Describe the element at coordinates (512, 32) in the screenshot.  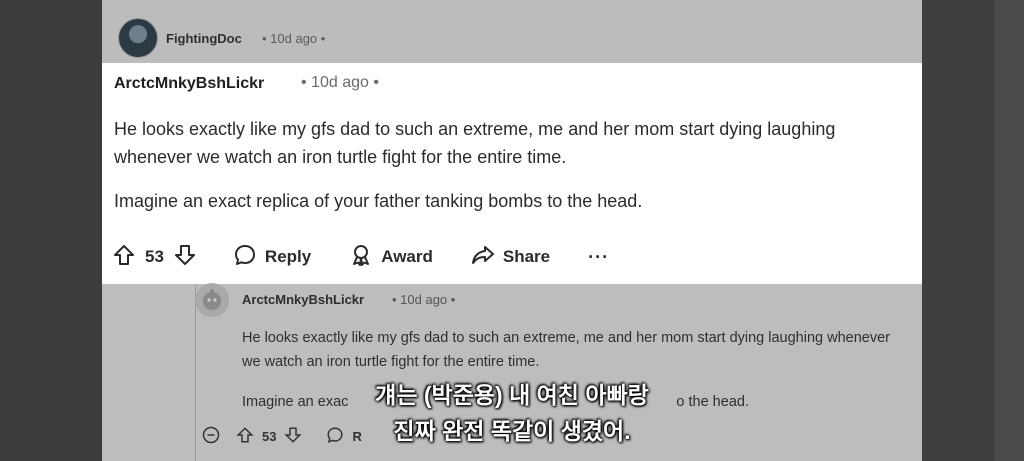
I see `parent-comment-header: FightingDoc • 10d ago •` at that location.